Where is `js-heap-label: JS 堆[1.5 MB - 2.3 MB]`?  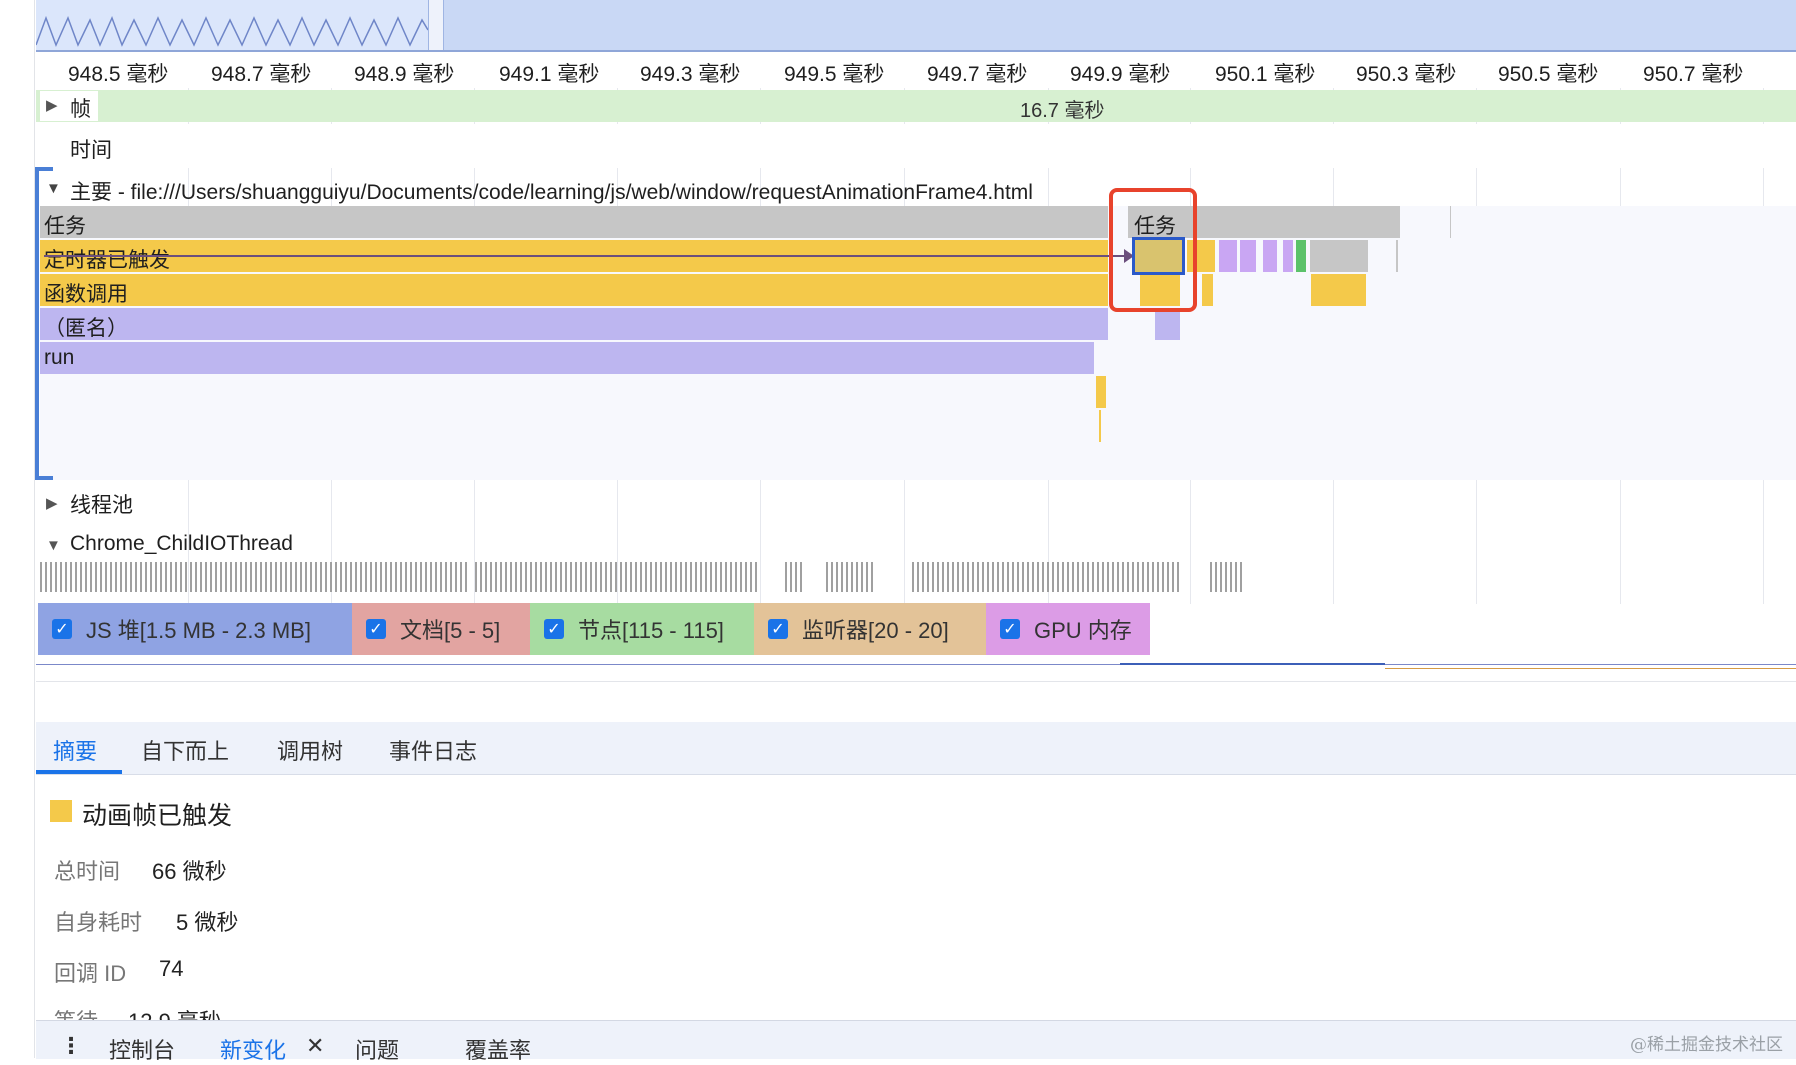 js-heap-label: JS 堆[1.5 MB - 2.3 MB] is located at coordinates (198, 630).